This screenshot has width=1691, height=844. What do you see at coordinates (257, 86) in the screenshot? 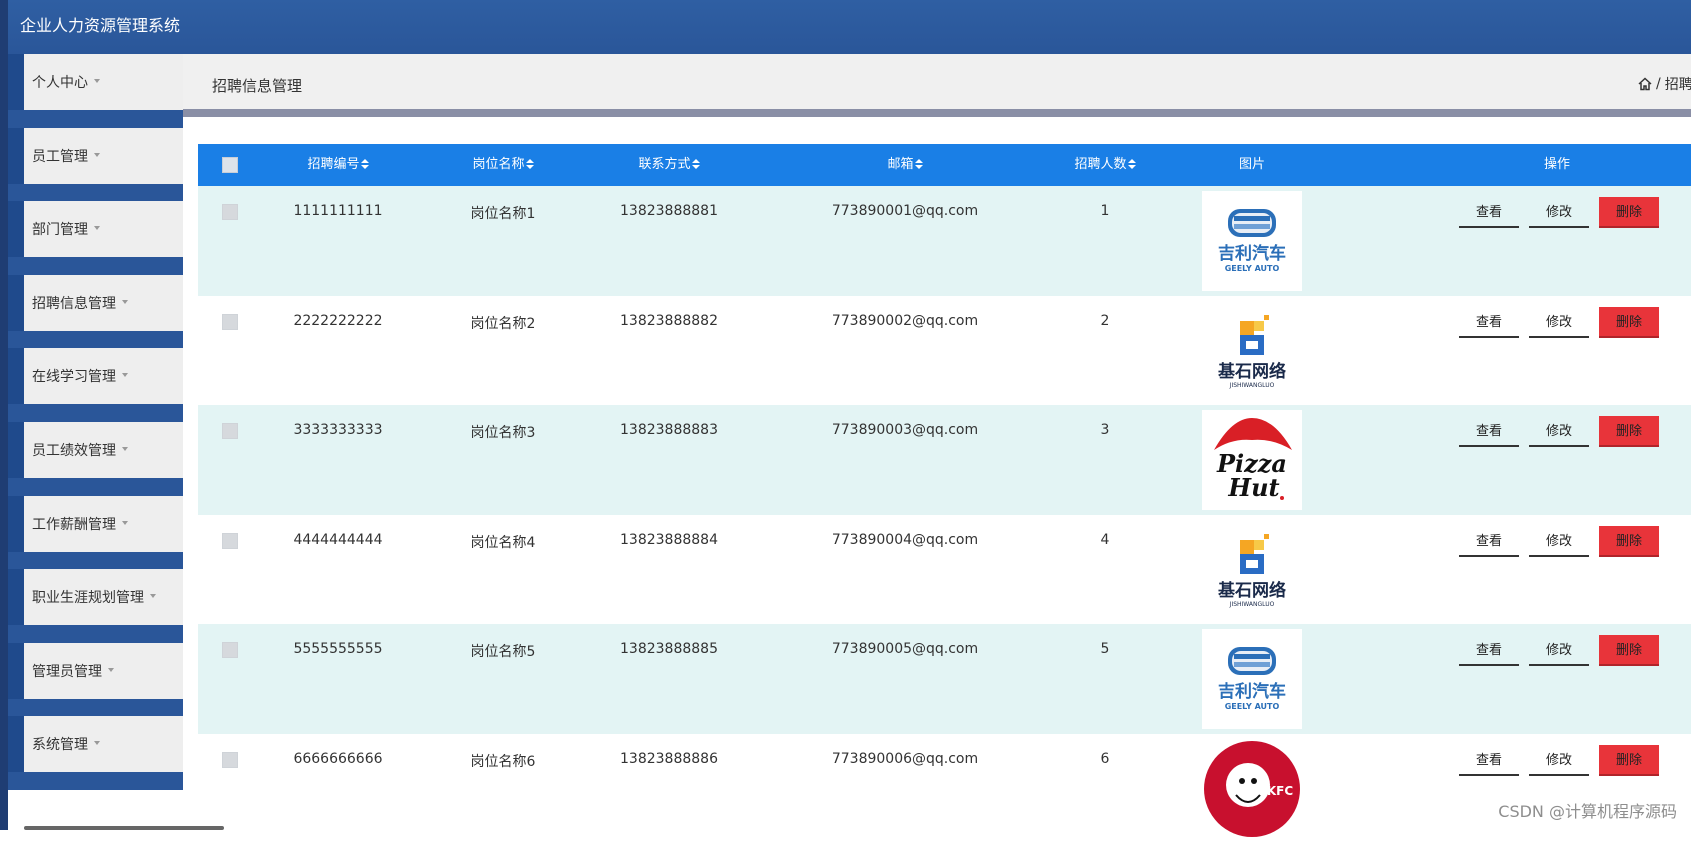
I see `page-title: 招聘信息管理` at bounding box center [257, 86].